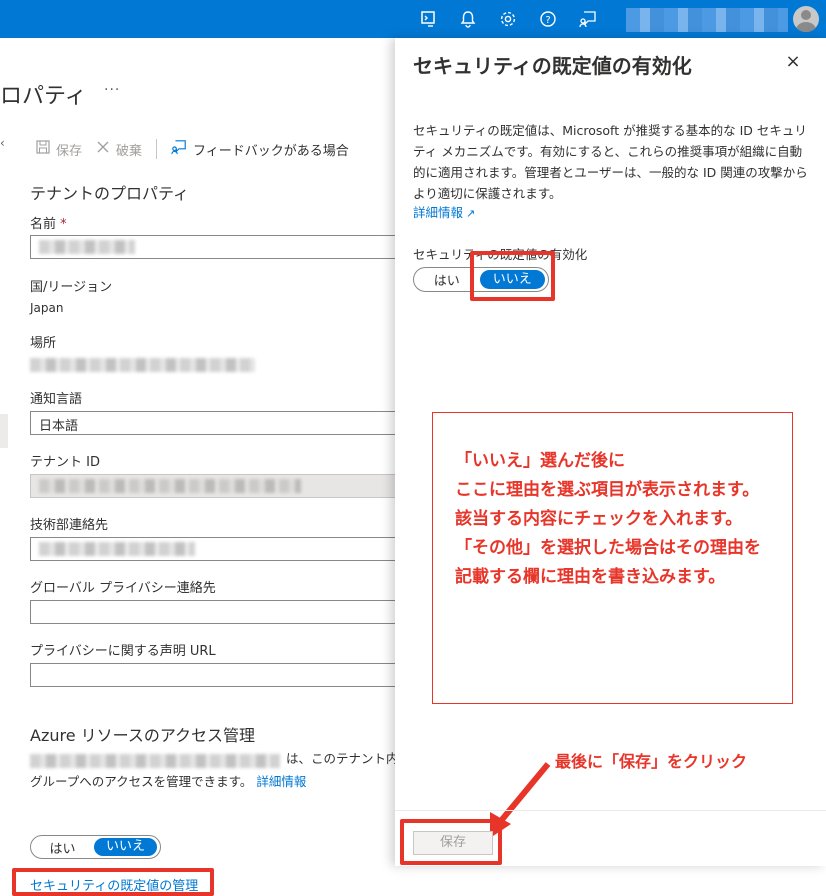 This screenshot has height=896, width=826. Describe the element at coordinates (43, 343) in the screenshot. I see `location-label: 場所` at that location.